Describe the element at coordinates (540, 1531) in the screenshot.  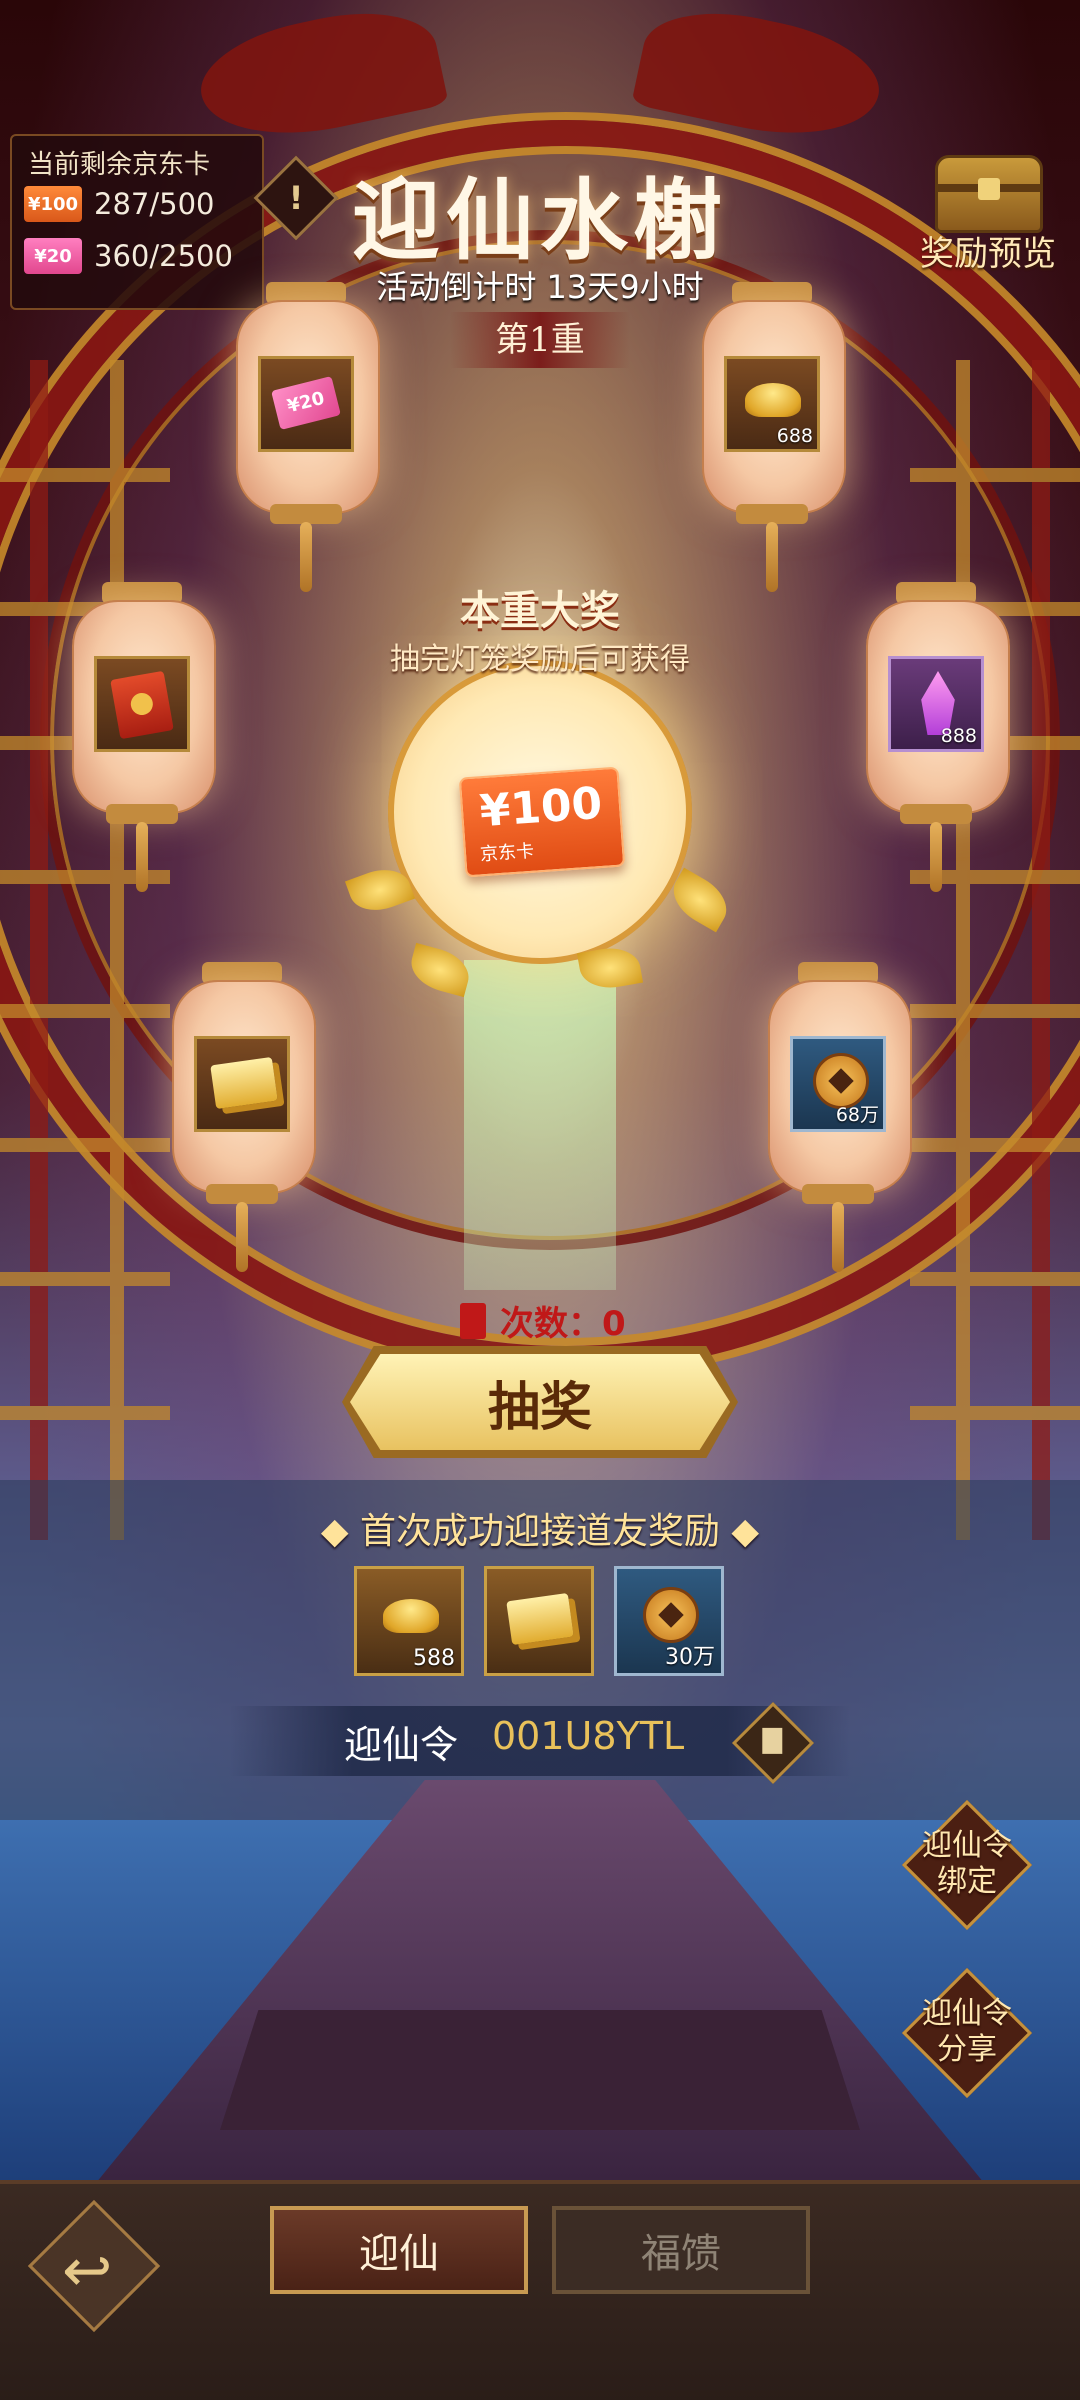
I see `first-reward-title: ◆ 首次成功迎接道友奖励 ◆` at that location.